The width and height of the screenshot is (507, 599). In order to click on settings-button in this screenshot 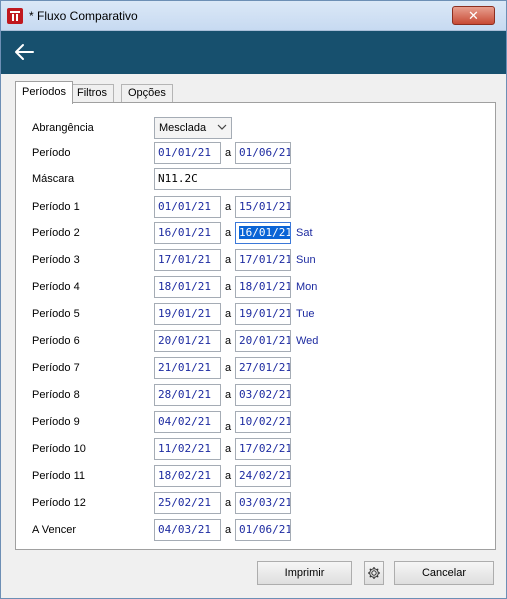, I will do `click(374, 573)`.